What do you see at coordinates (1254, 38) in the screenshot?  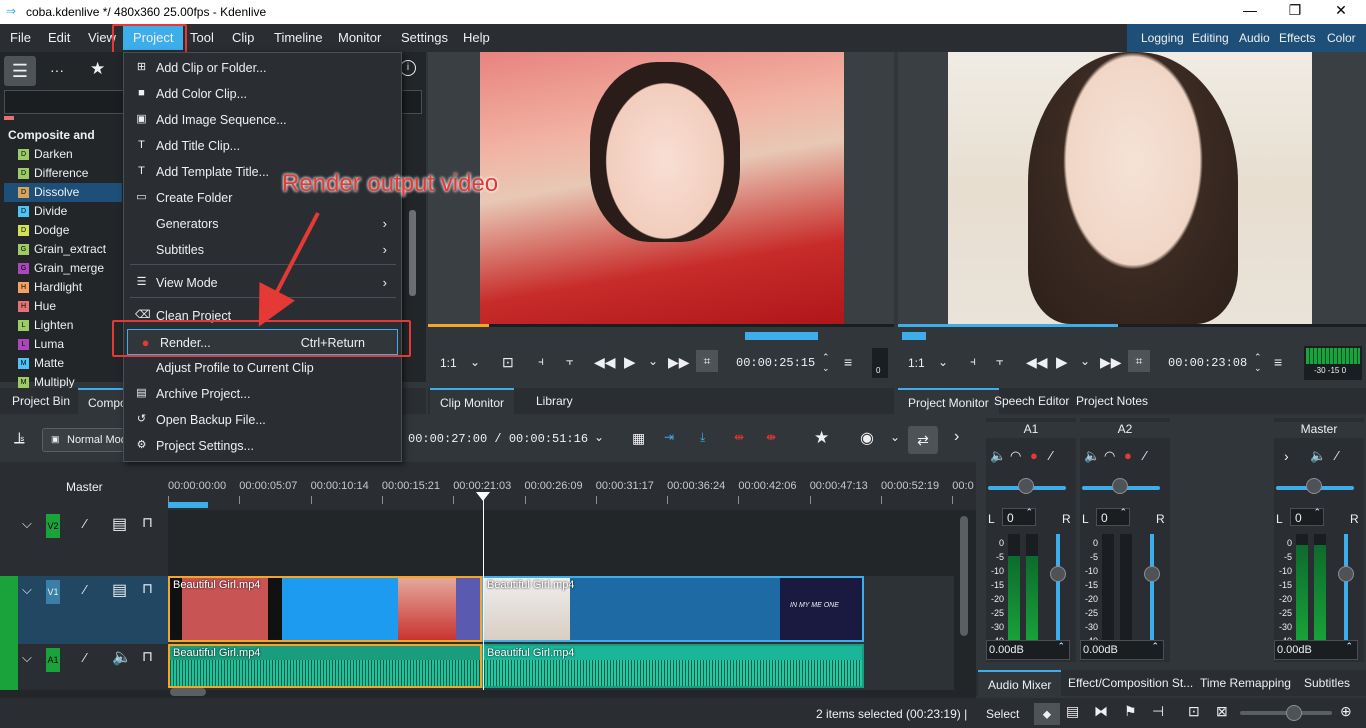 I see `workspace-audio: Audio` at bounding box center [1254, 38].